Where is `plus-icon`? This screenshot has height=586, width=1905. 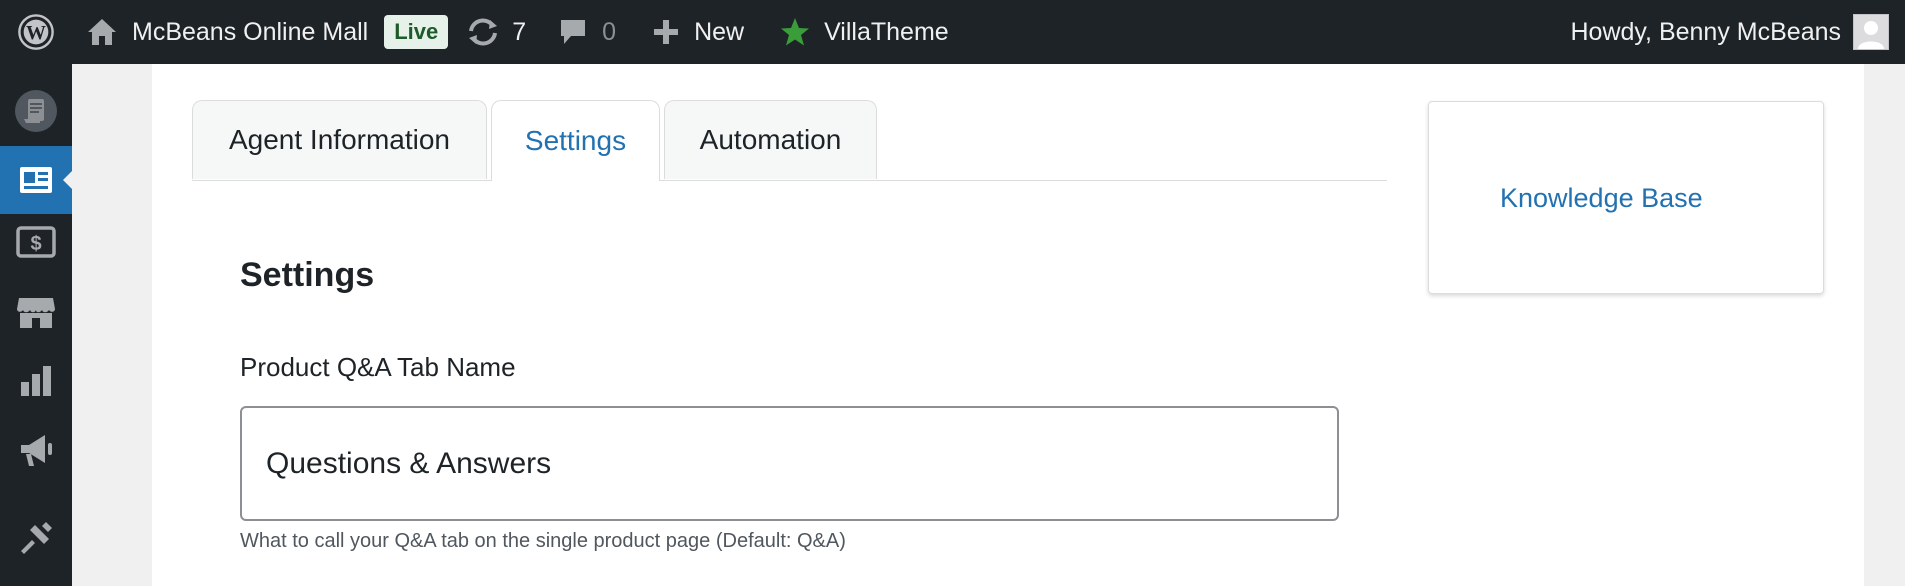
plus-icon is located at coordinates (666, 32).